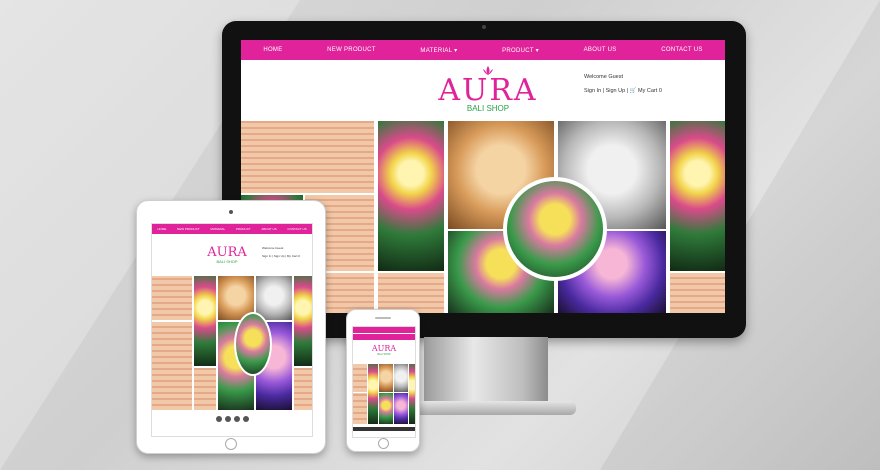  I want to click on monitor-stand, so click(486, 371).